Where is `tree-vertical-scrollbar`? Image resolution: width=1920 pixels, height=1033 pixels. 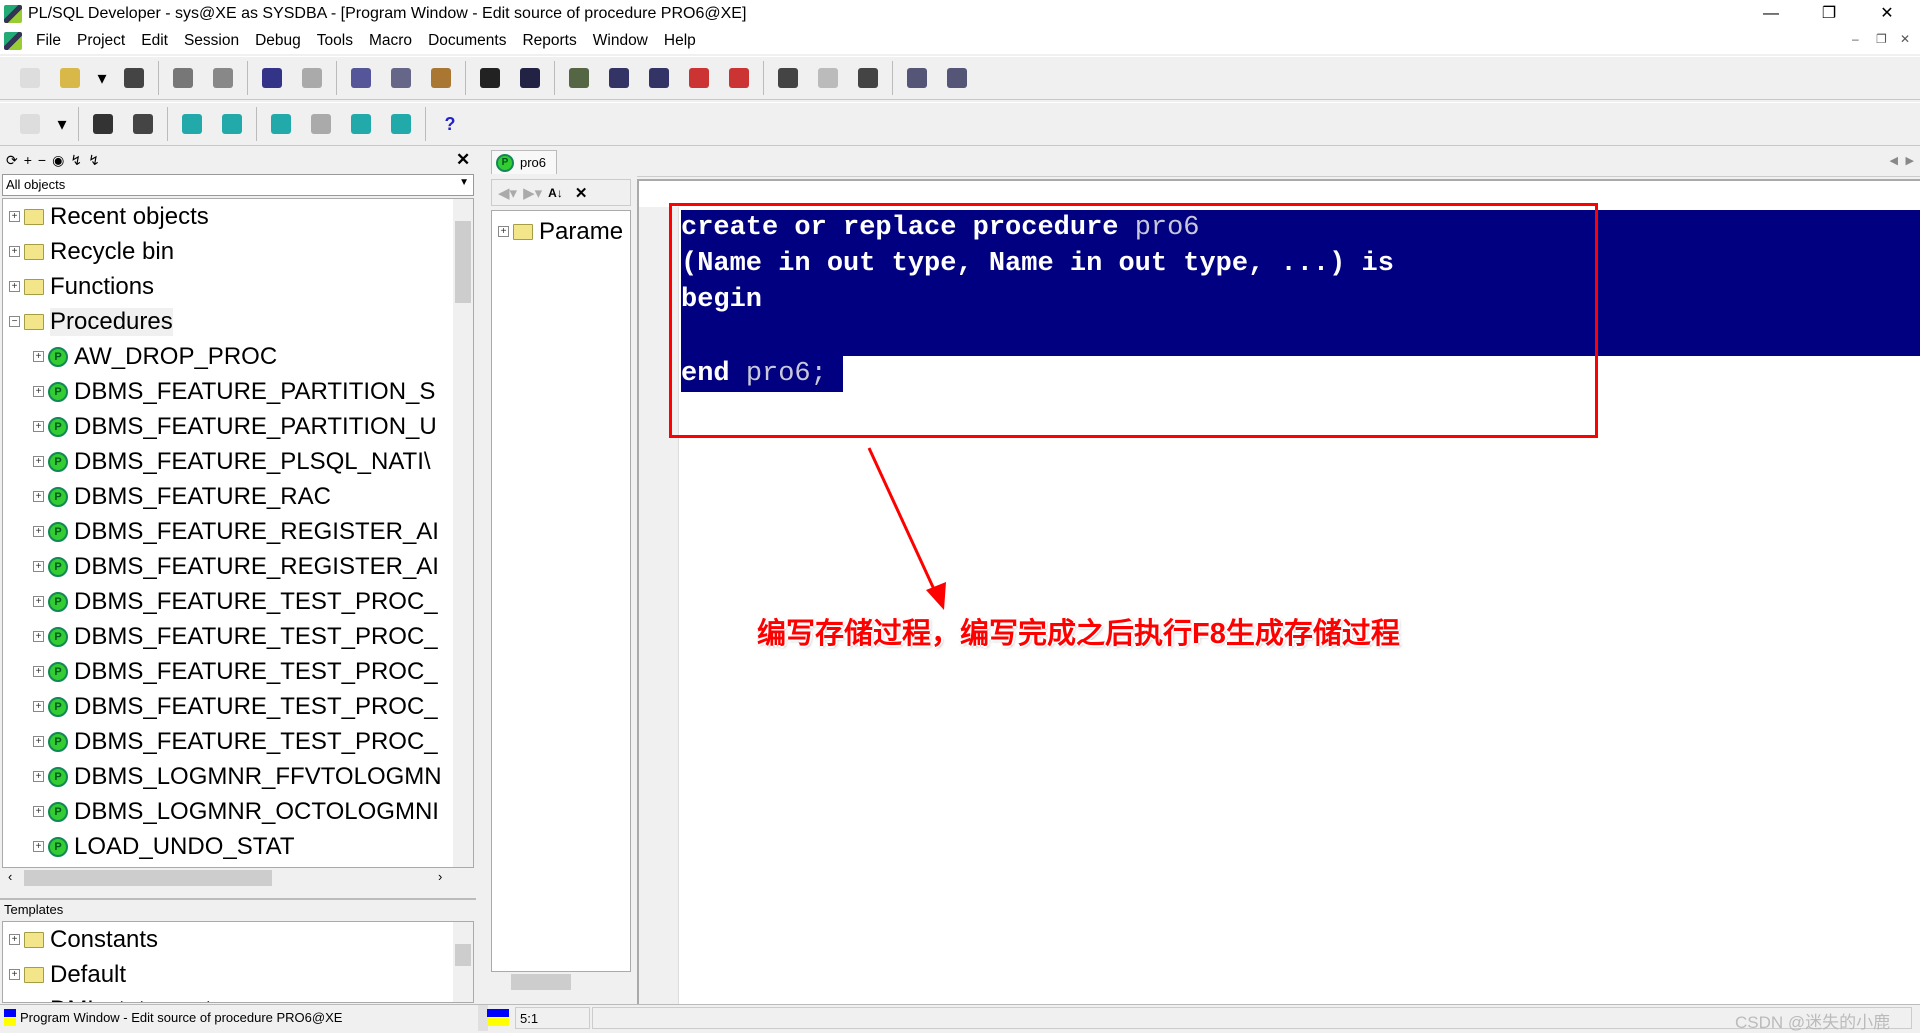
tree-vertical-scrollbar is located at coordinates (463, 533).